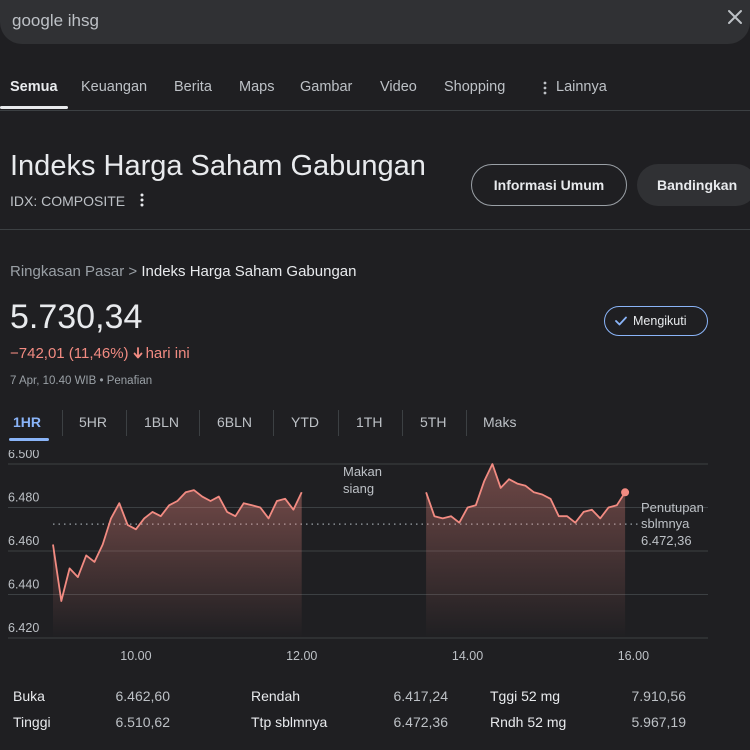 This screenshot has height=750, width=750. Describe the element at coordinates (67, 271) in the screenshot. I see `breadcrumb-market-summary: Ringkasan Pasar` at that location.